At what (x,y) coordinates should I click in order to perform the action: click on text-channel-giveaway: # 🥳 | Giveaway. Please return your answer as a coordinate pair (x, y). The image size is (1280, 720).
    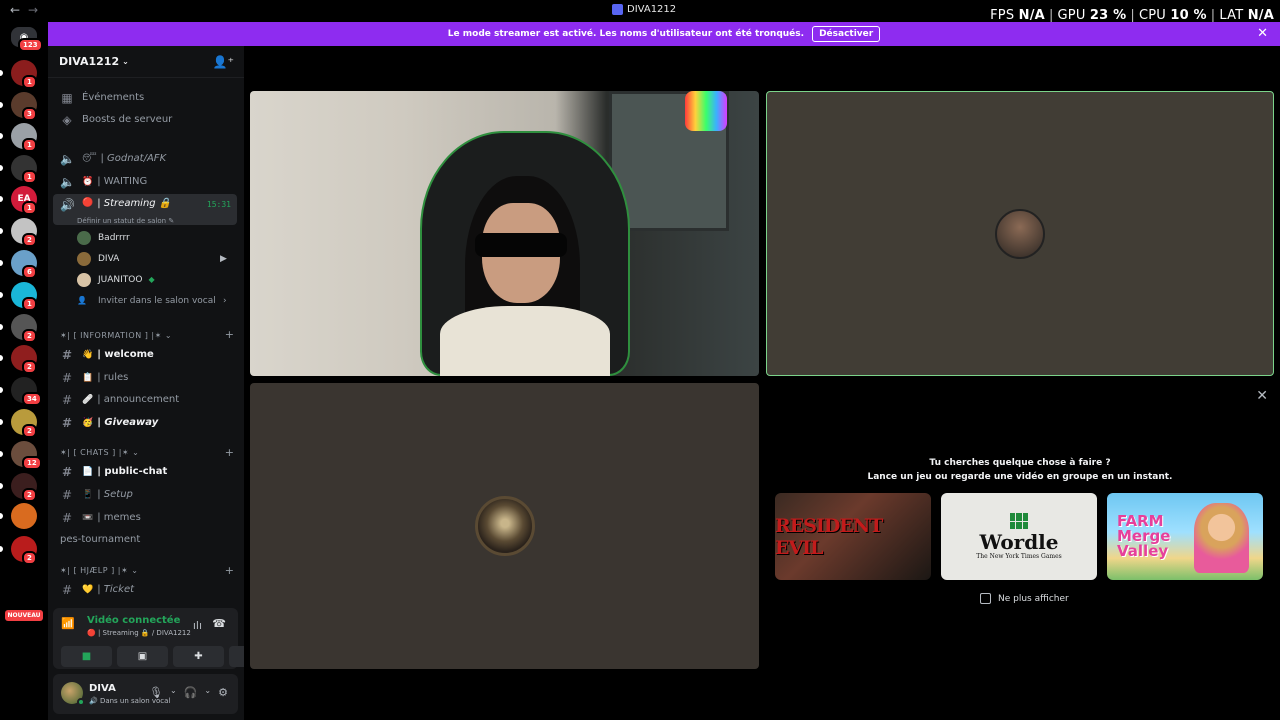
    Looking at the image, I should click on (145, 422).